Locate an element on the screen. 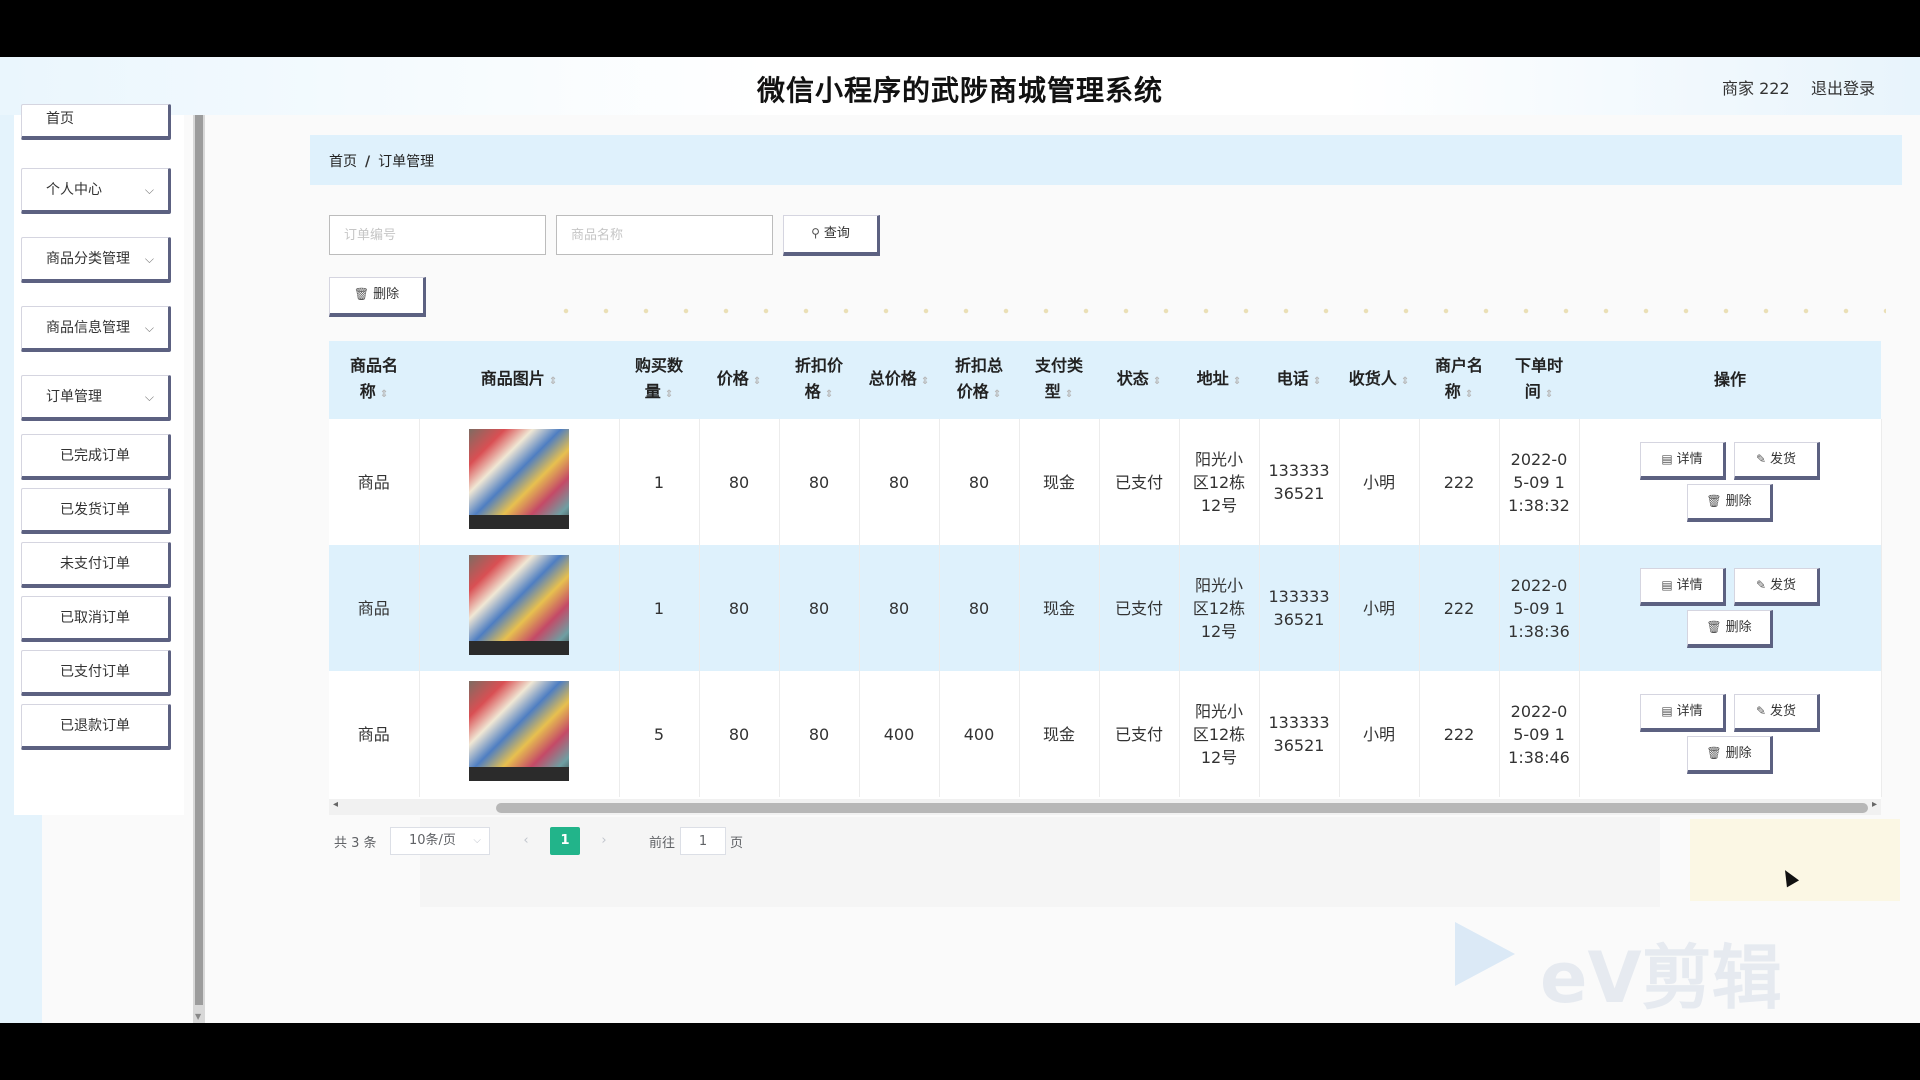 This screenshot has height=1080, width=1920. sidebar-item-category: 商品分类管理 ⌵ is located at coordinates (96, 260).